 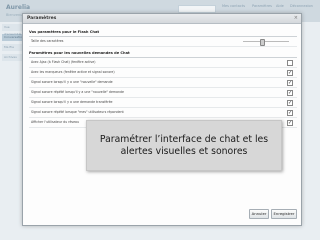 What do you see at coordinates (262, 6) in the screenshot?
I see `nav-settings: Paramètres` at bounding box center [262, 6].